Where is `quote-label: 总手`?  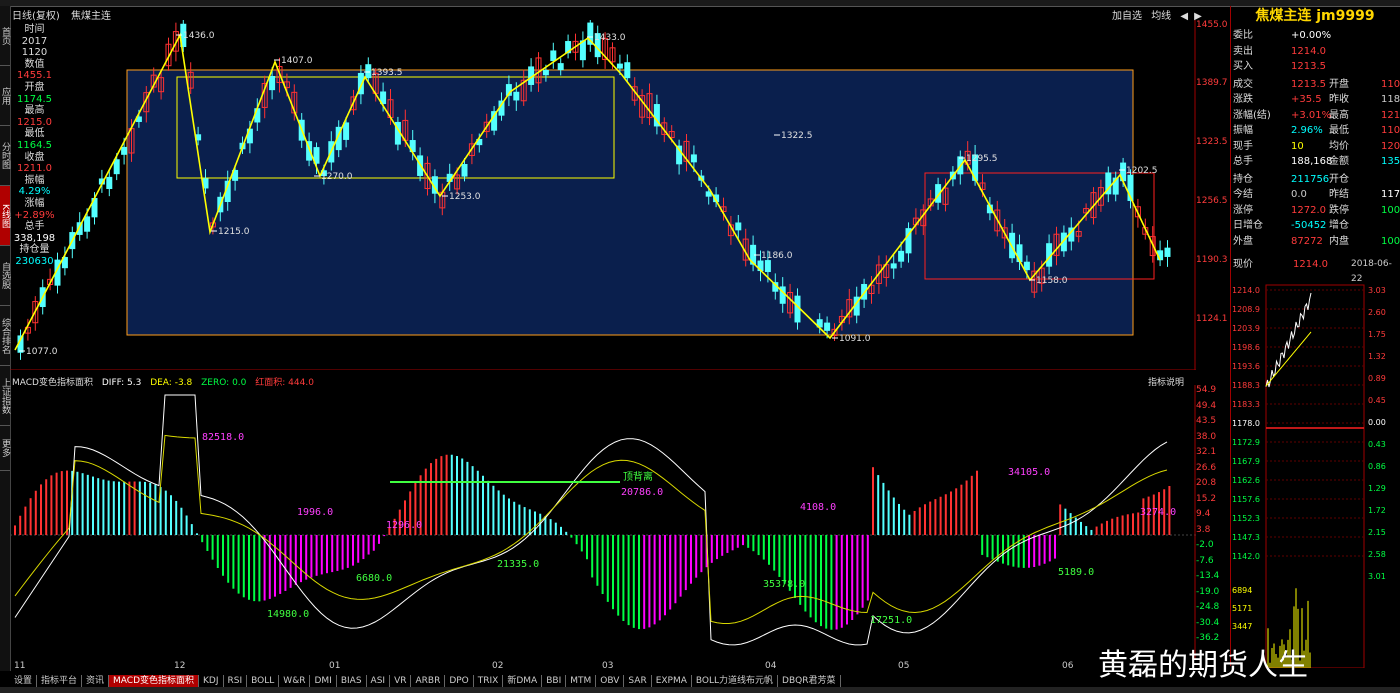
quote-label: 总手 is located at coordinates (1243, 161).